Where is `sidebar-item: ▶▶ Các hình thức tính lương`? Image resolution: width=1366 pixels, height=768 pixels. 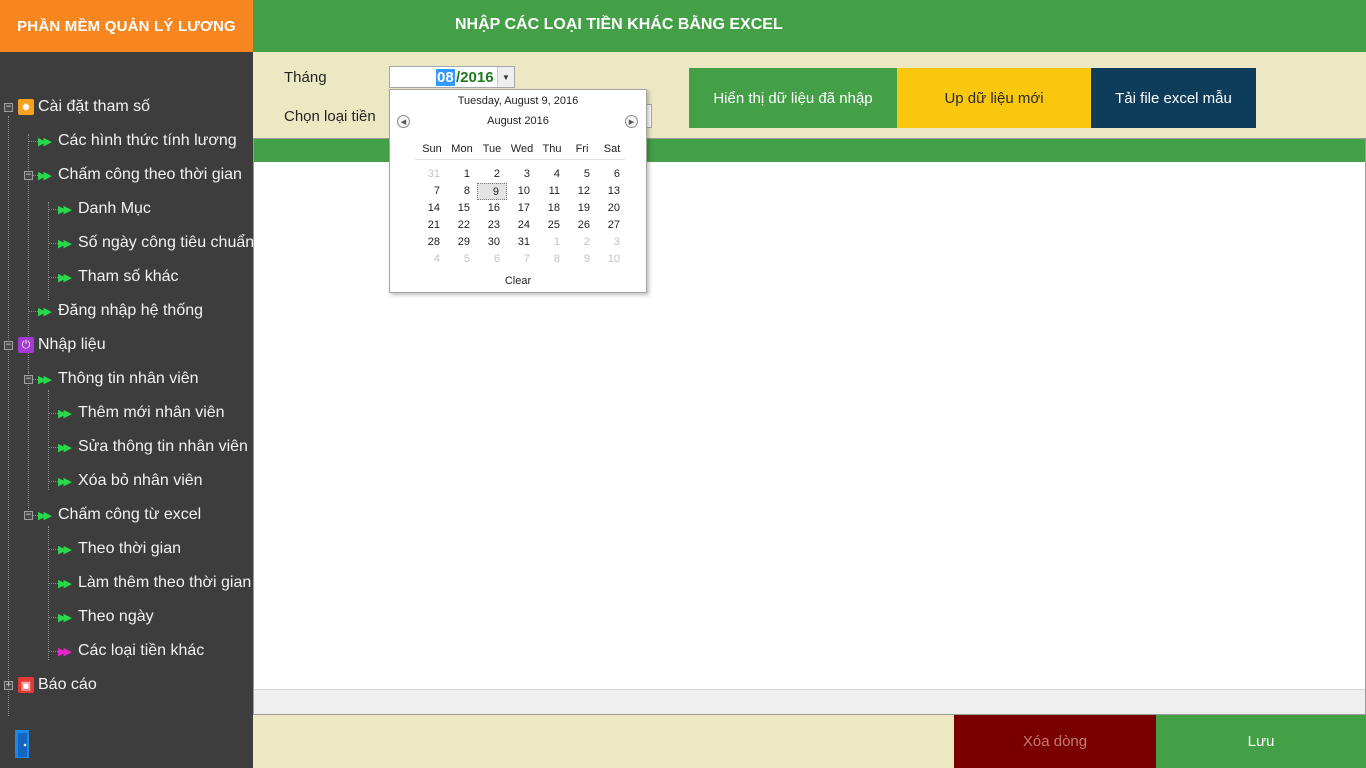 sidebar-item: ▶▶ Các hình thức tính lương is located at coordinates (137, 141).